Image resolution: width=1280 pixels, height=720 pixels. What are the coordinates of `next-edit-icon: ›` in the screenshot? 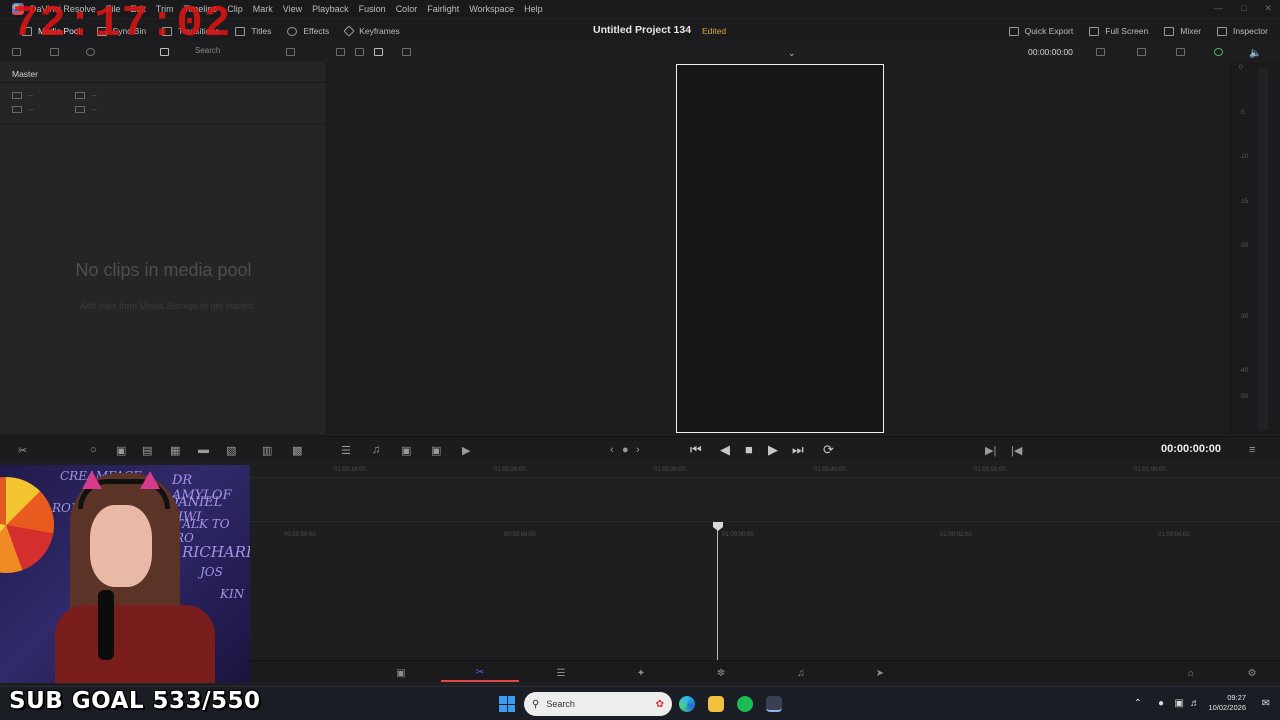 It's located at (638, 450).